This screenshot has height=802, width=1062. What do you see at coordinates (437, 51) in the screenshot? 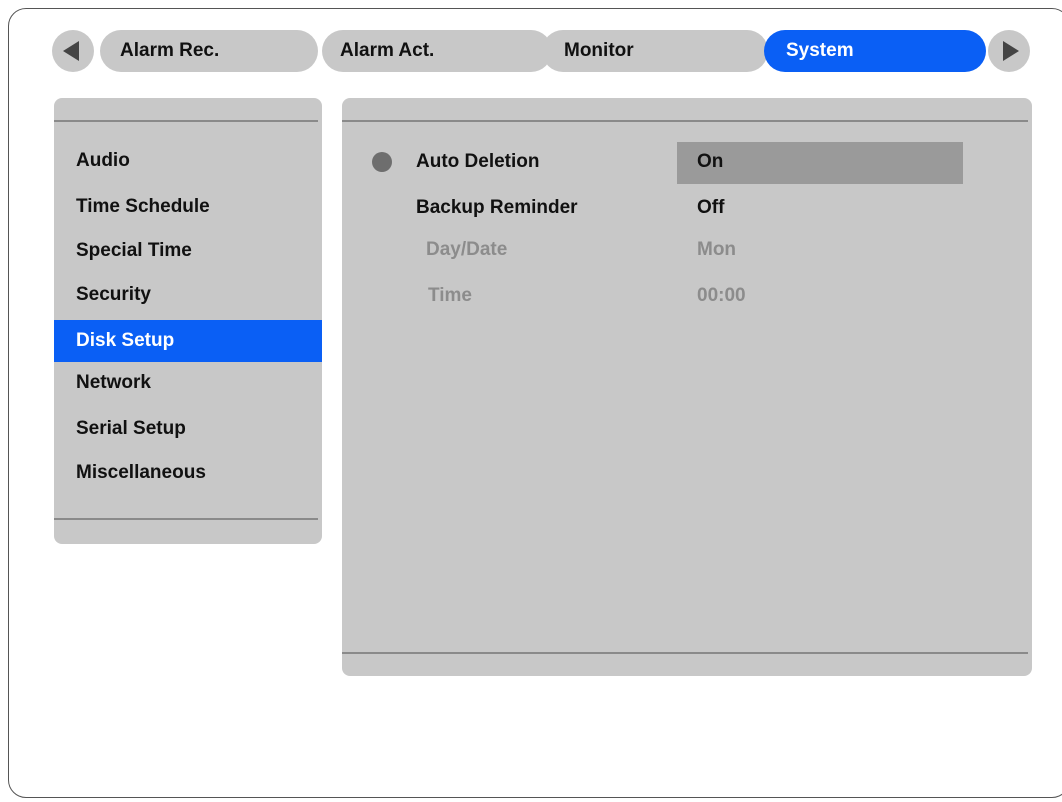
I see `tab-alarm-act: Alarm Act.` at bounding box center [437, 51].